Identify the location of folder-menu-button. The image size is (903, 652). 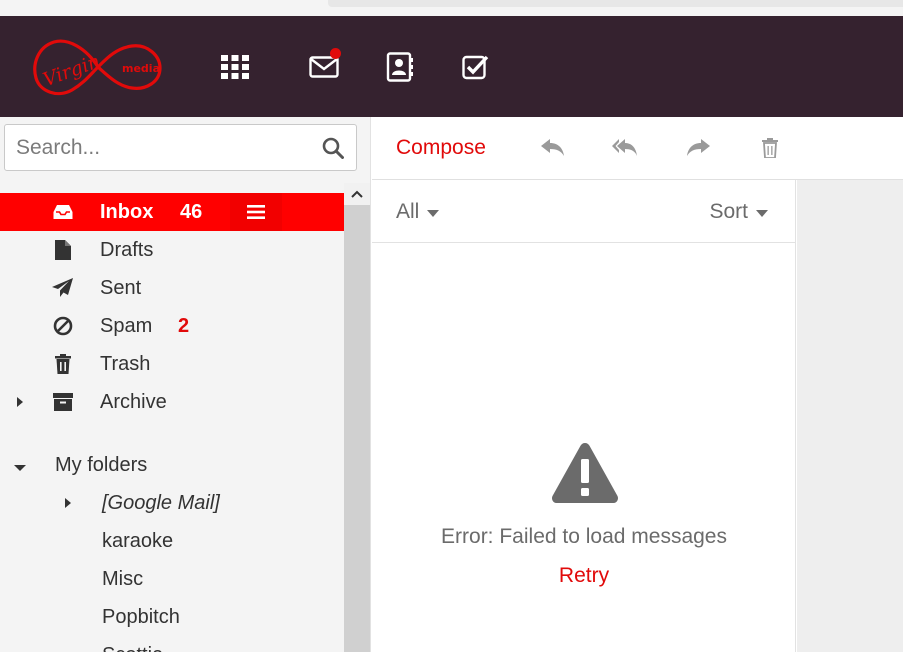
(256, 212).